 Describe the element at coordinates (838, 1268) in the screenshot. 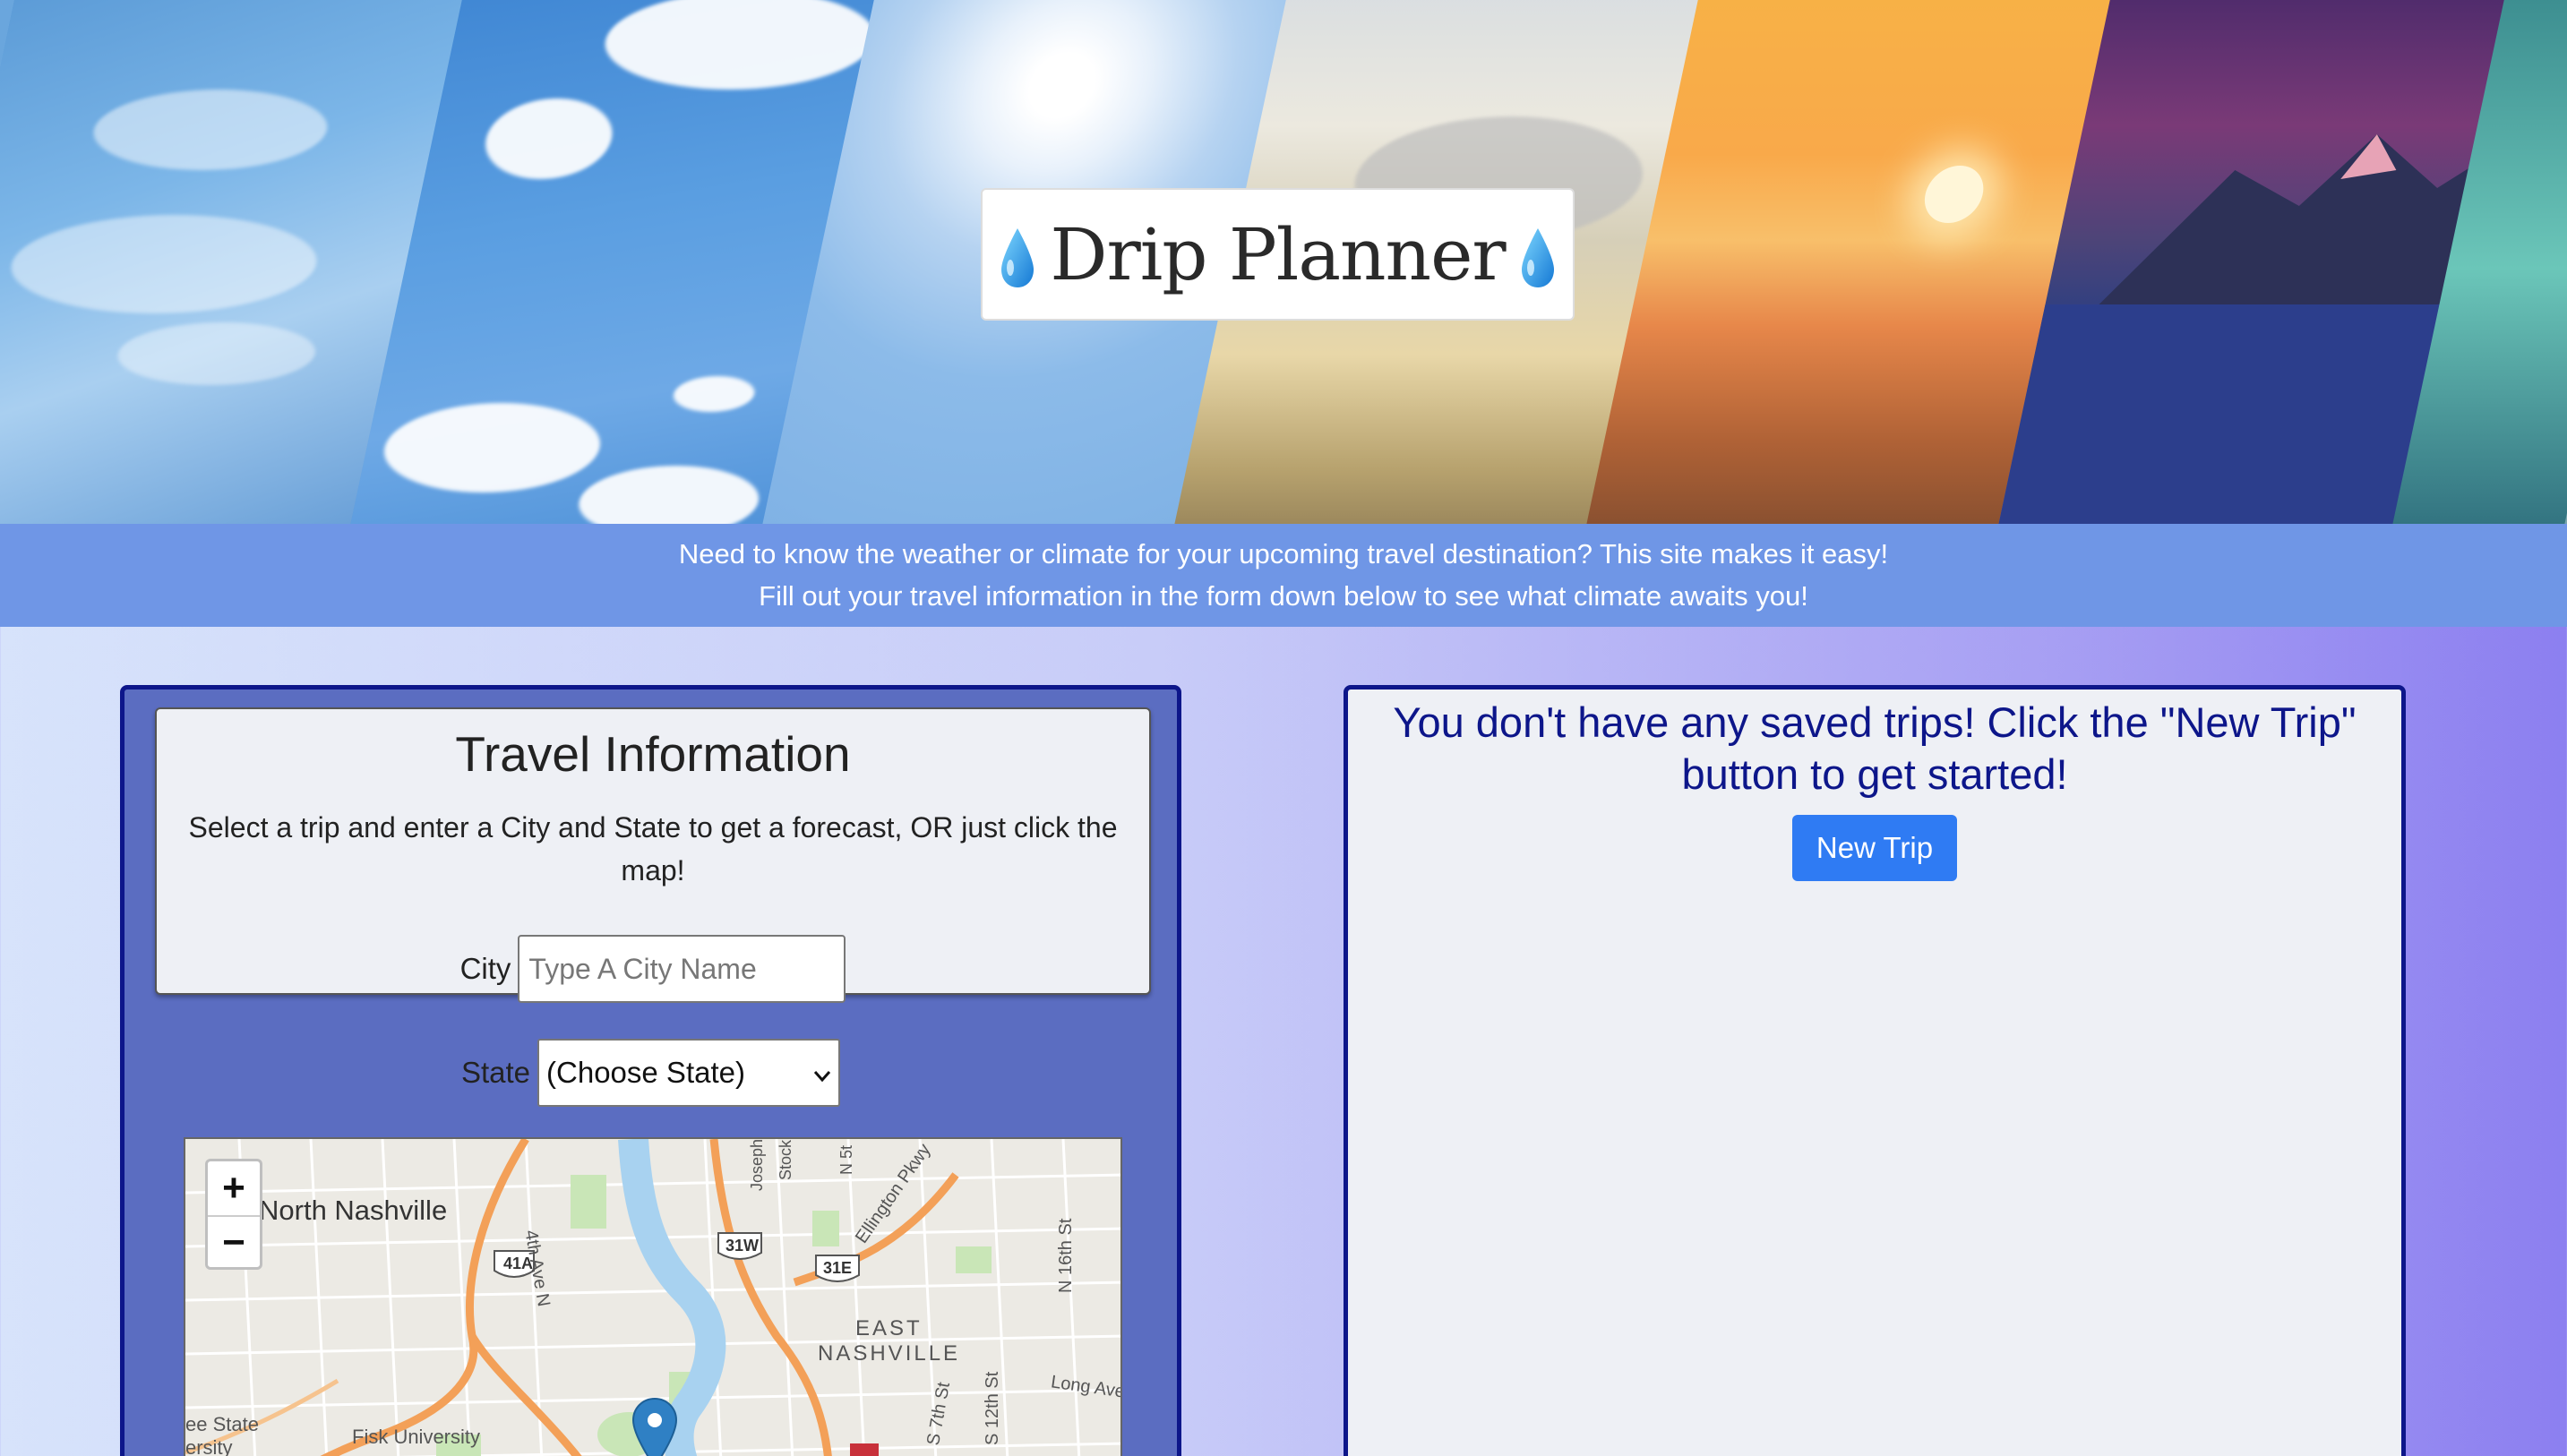

I see `shield-31e: 31E` at that location.